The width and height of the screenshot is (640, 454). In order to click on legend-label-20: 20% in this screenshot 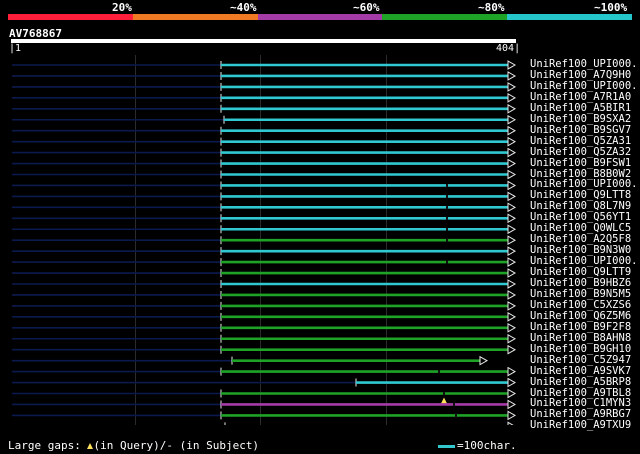, I will do `click(122, 7)`.